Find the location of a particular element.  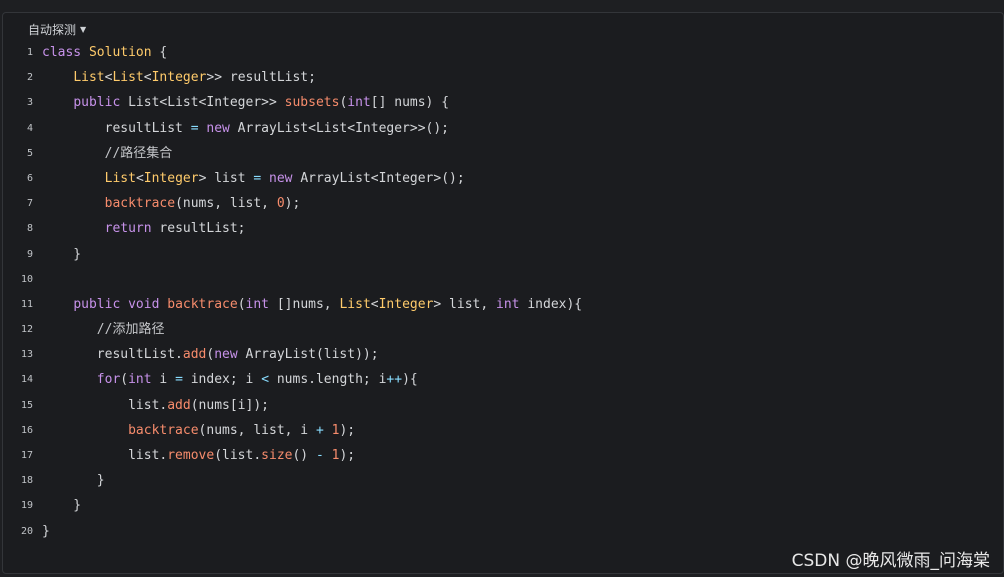

code-token: > list is located at coordinates (226, 178).